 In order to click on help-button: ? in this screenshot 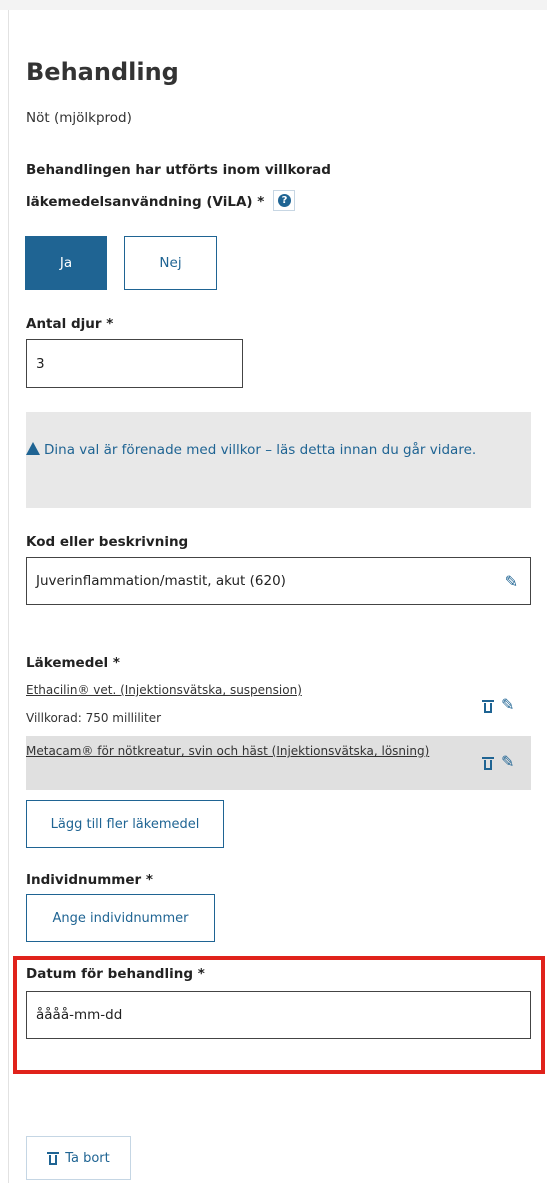, I will do `click(284, 200)`.